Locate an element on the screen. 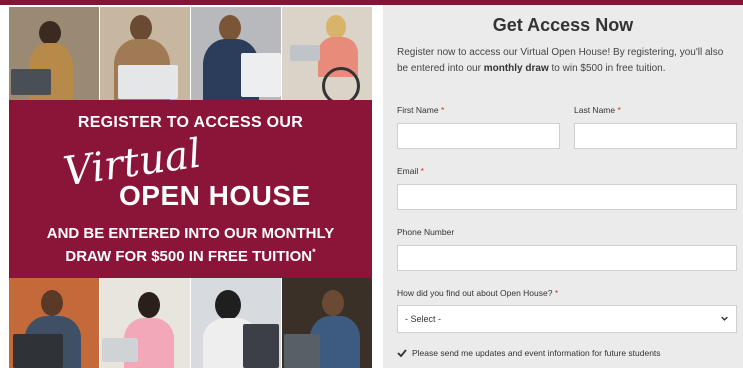 This screenshot has width=743, height=368. chevron-down-icon is located at coordinates (724, 318).